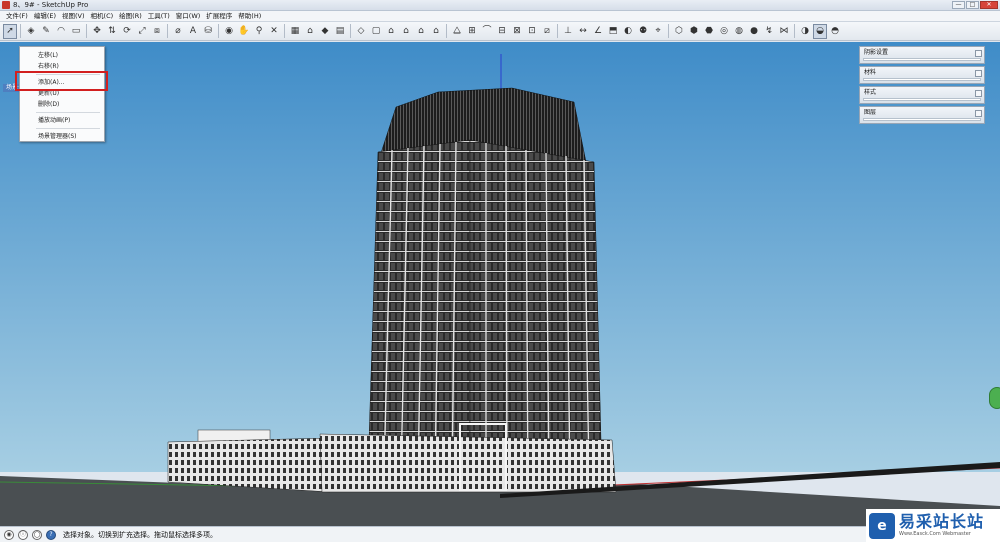 The width and height of the screenshot is (1000, 542). I want to click on move-tool-icon: ✥, so click(97, 31).